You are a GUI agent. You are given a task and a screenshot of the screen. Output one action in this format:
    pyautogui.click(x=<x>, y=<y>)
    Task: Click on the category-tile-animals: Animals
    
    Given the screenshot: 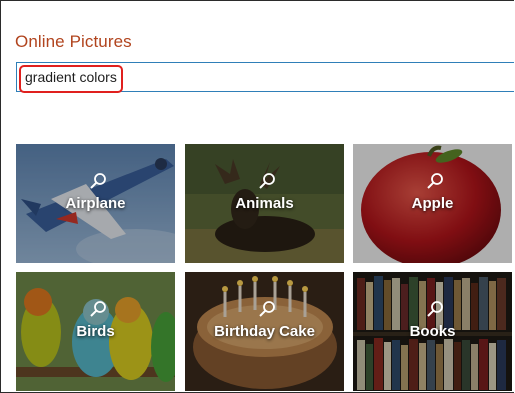 What is the action you would take?
    pyautogui.click(x=264, y=203)
    